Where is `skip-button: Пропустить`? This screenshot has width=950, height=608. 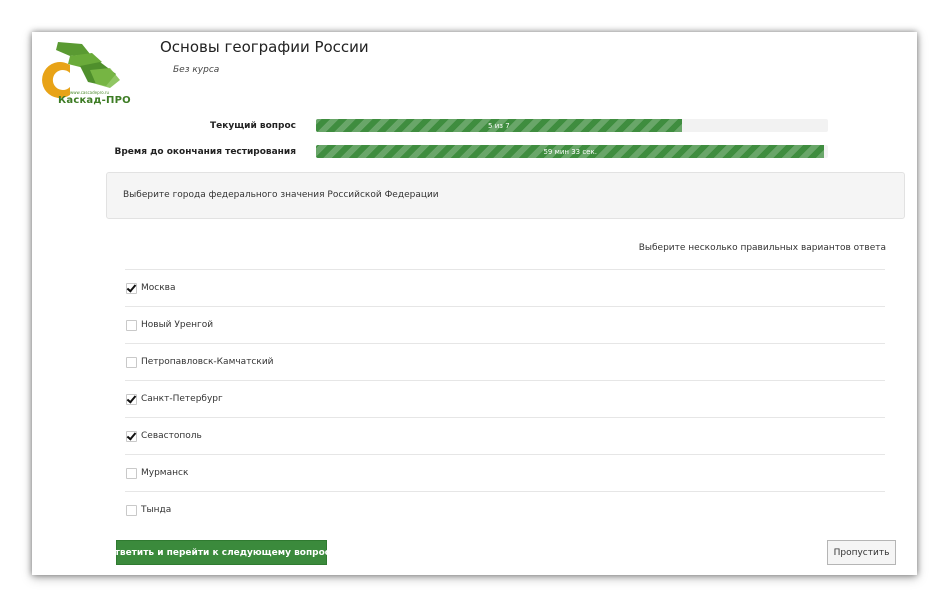
skip-button: Пропустить is located at coordinates (861, 552).